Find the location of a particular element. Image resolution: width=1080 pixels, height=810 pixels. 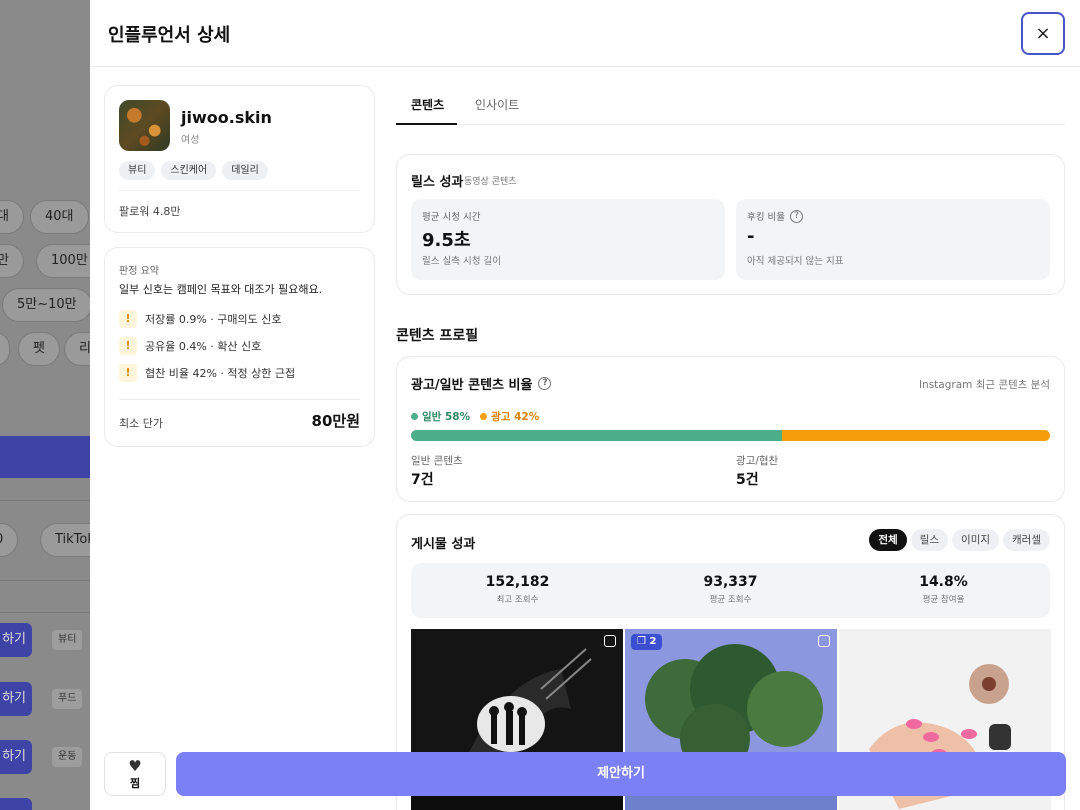

bg-pill is located at coordinates (5, 349).